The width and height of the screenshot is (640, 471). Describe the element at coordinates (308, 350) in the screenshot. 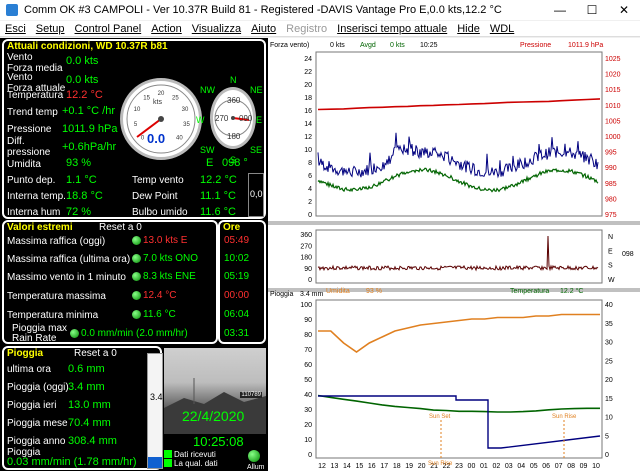

I see `temp-left-tick: 70` at that location.